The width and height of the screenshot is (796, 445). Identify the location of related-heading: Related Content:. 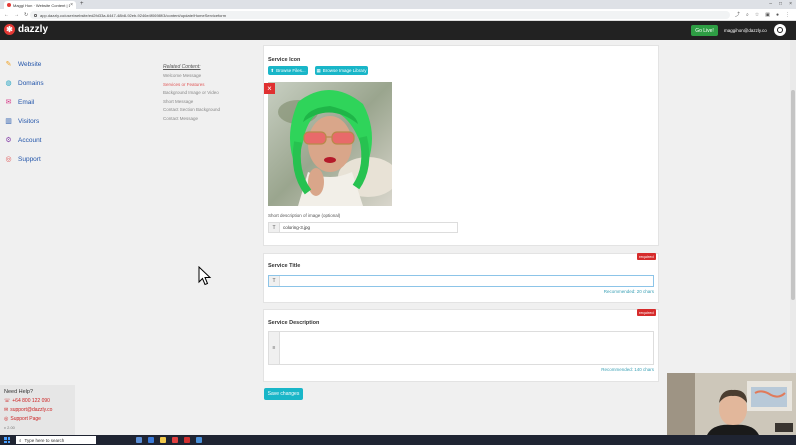
(182, 67).